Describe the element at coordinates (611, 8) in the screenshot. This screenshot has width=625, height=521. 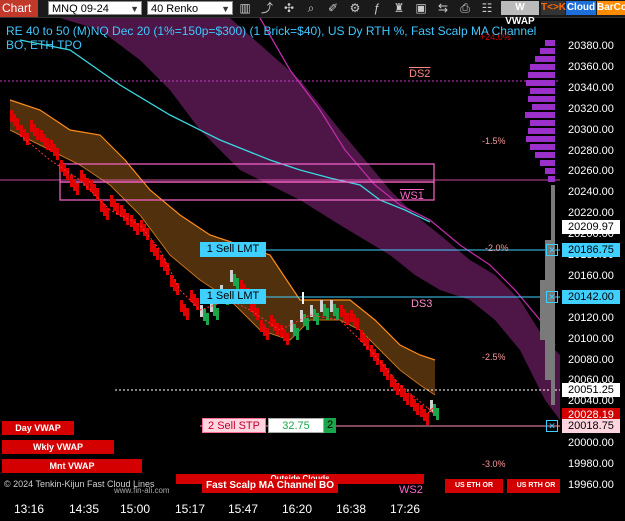
I see `barcolor-button: BarCo` at that location.